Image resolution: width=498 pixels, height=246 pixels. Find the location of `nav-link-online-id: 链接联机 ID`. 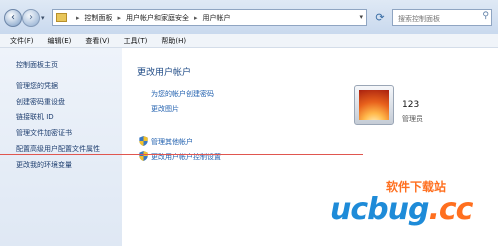

nav-link-online-id: 链接联机 ID is located at coordinates (35, 117).